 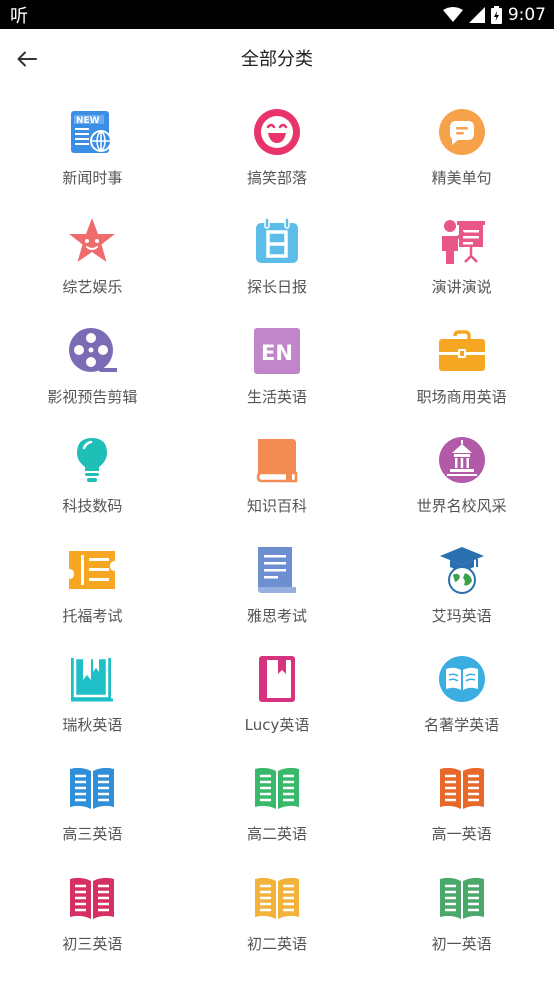 What do you see at coordinates (461, 506) in the screenshot?
I see `category-label: 世界名校风采` at bounding box center [461, 506].